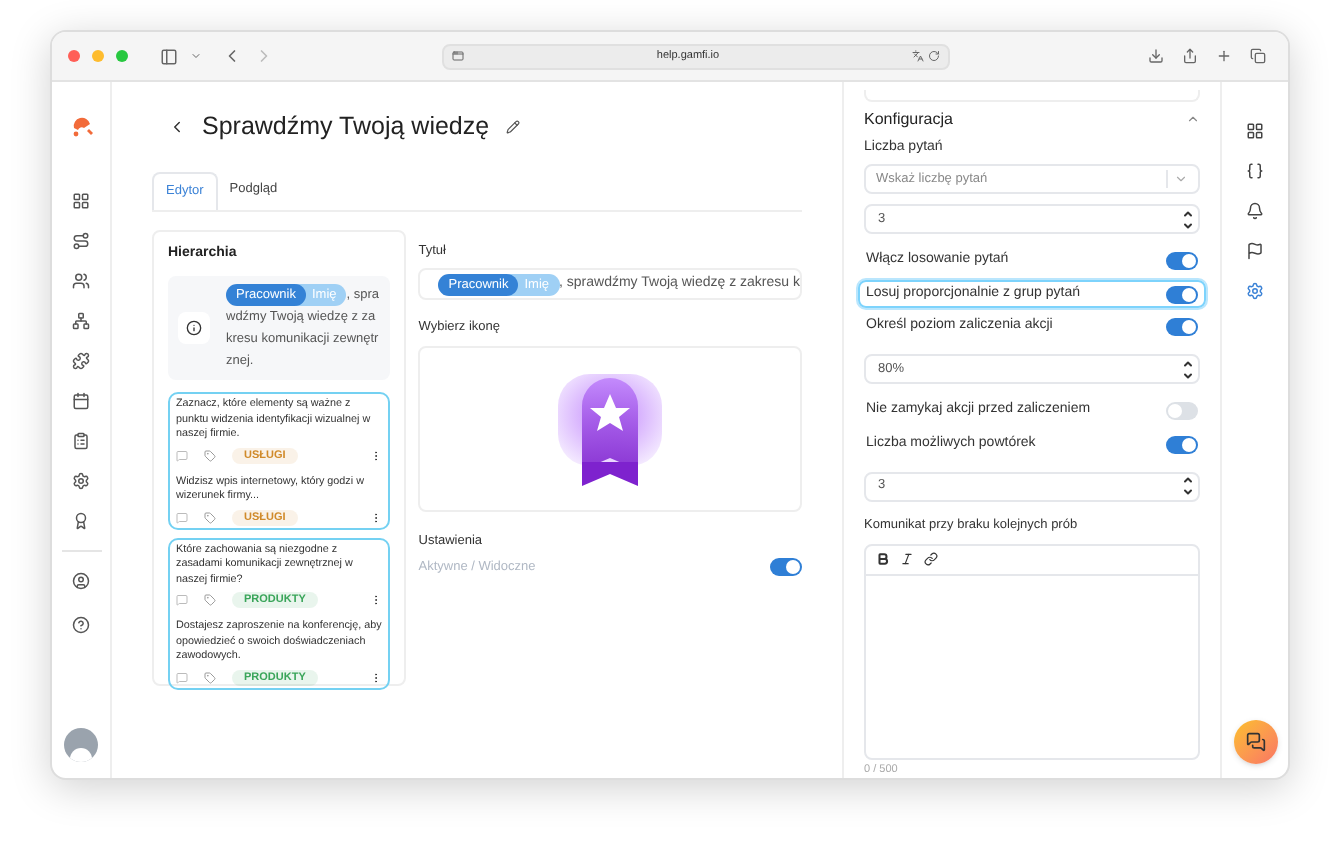 This screenshot has height=844, width=1340. Describe the element at coordinates (81, 401) in the screenshot. I see `calendar-icon` at that location.